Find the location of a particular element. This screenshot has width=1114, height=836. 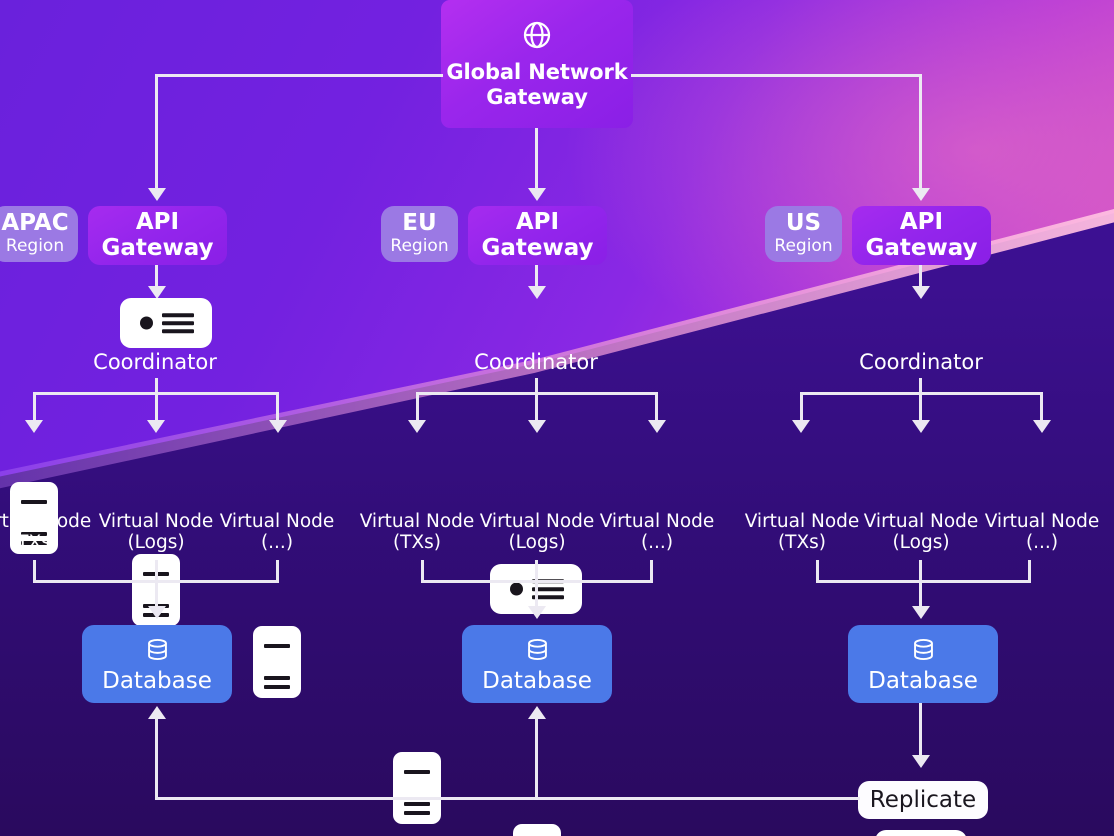

region-badge-eu: EU Region is located at coordinates (419, 234).